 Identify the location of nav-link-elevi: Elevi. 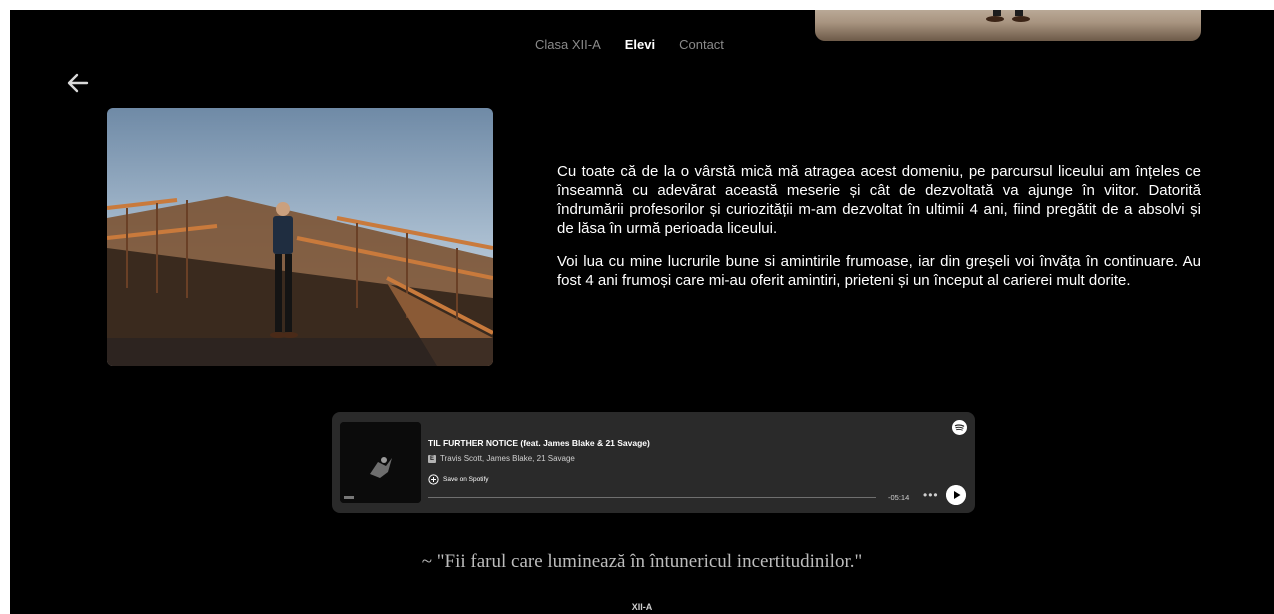
(640, 44).